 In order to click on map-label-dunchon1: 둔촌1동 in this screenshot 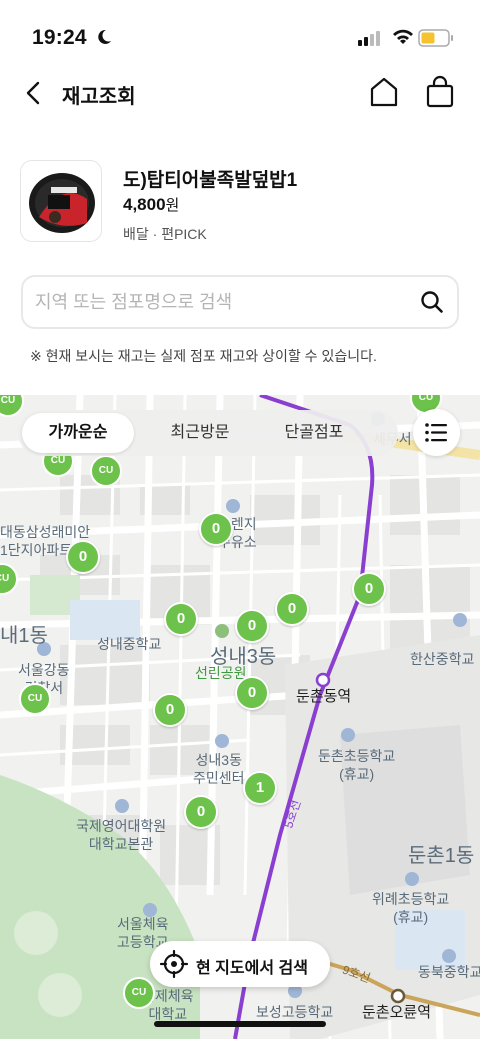, I will do `click(441, 856)`.